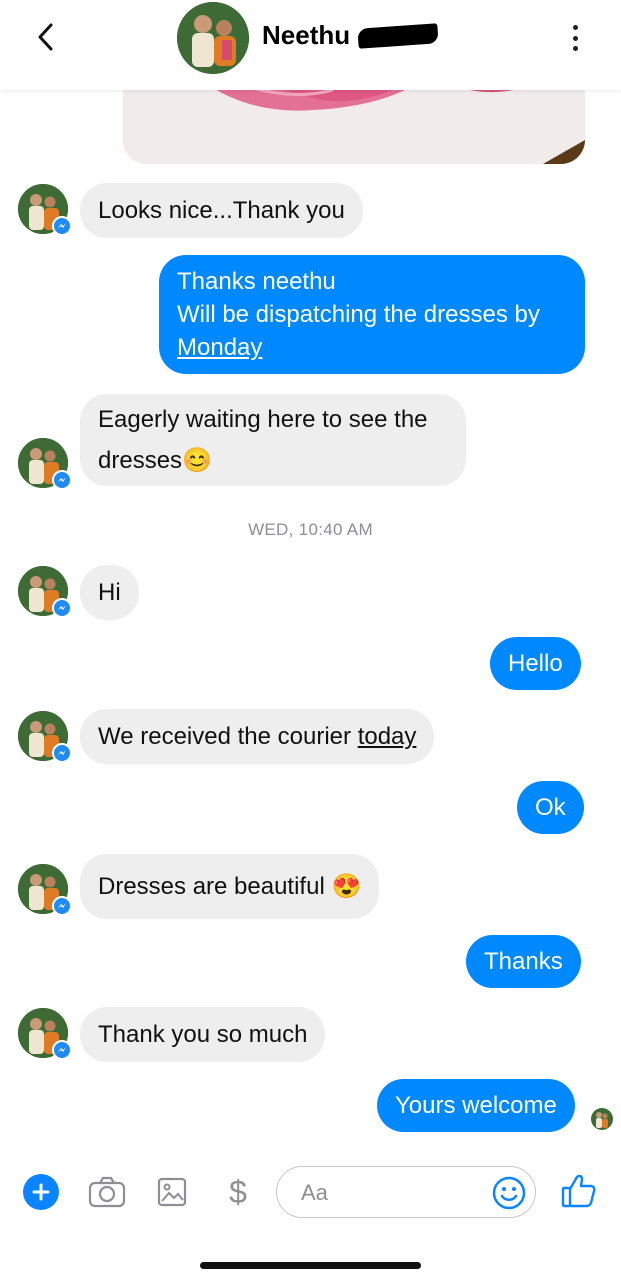 This screenshot has width=621, height=1280. What do you see at coordinates (306, 35) in the screenshot?
I see `contact-name-text: Neethu` at bounding box center [306, 35].